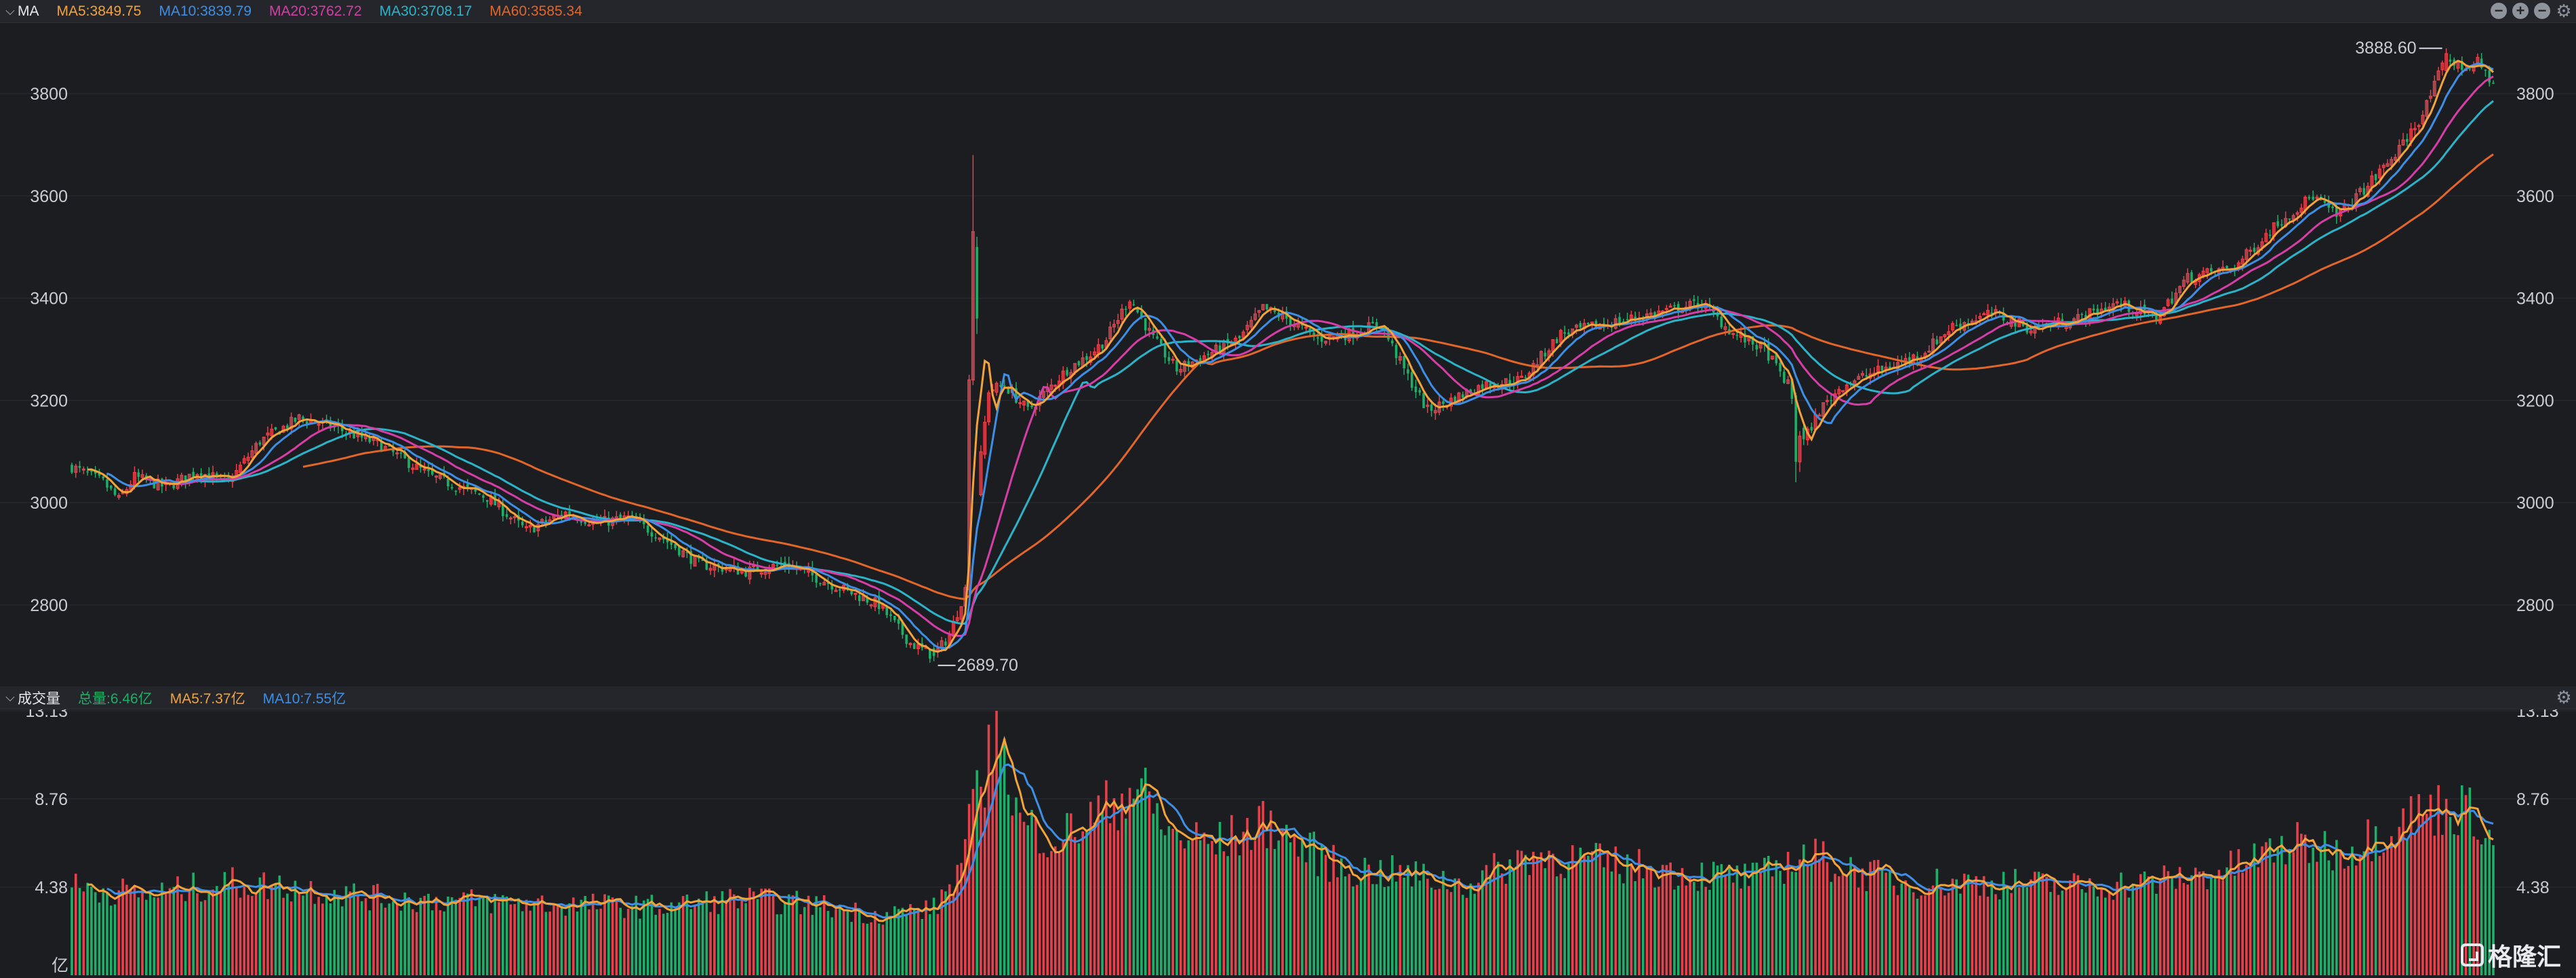 The height and width of the screenshot is (978, 2576). What do you see at coordinates (2542, 11) in the screenshot?
I see `collapse-icon: −` at bounding box center [2542, 11].